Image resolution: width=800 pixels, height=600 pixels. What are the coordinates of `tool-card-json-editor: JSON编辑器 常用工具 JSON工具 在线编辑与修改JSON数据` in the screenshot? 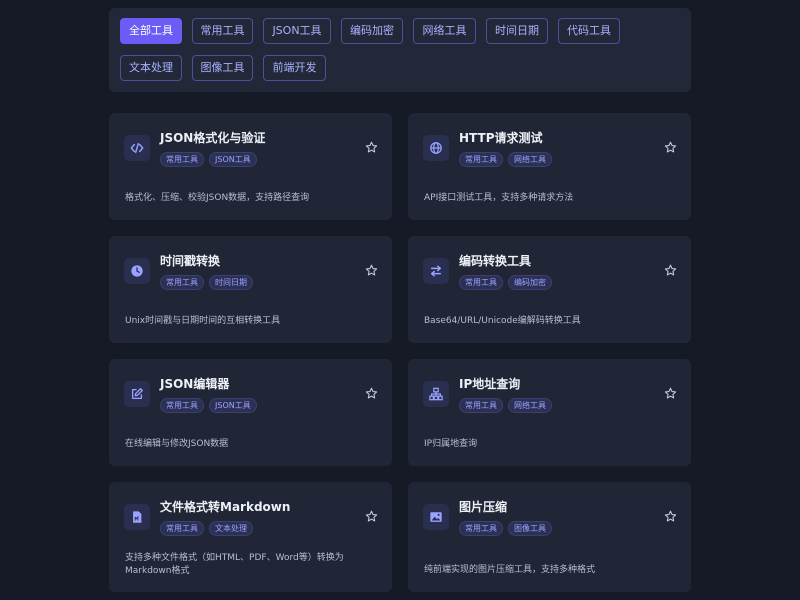 It's located at (250, 412).